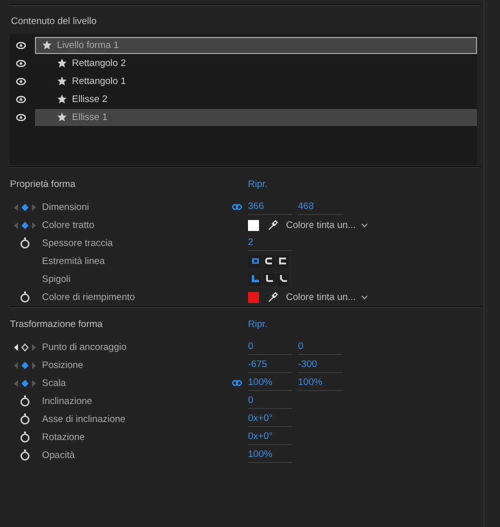  I want to click on property-label: Punto di ancoraggio, so click(85, 347).